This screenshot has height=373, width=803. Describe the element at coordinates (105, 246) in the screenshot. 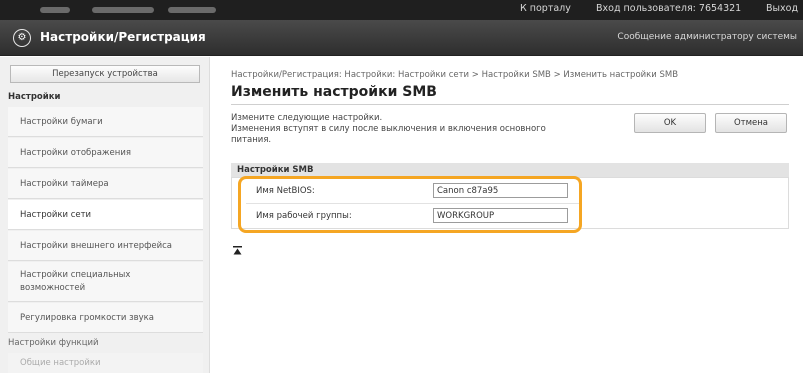

I see `sidebar-item-external-interface: Настройки внешнего интерфейса` at that location.